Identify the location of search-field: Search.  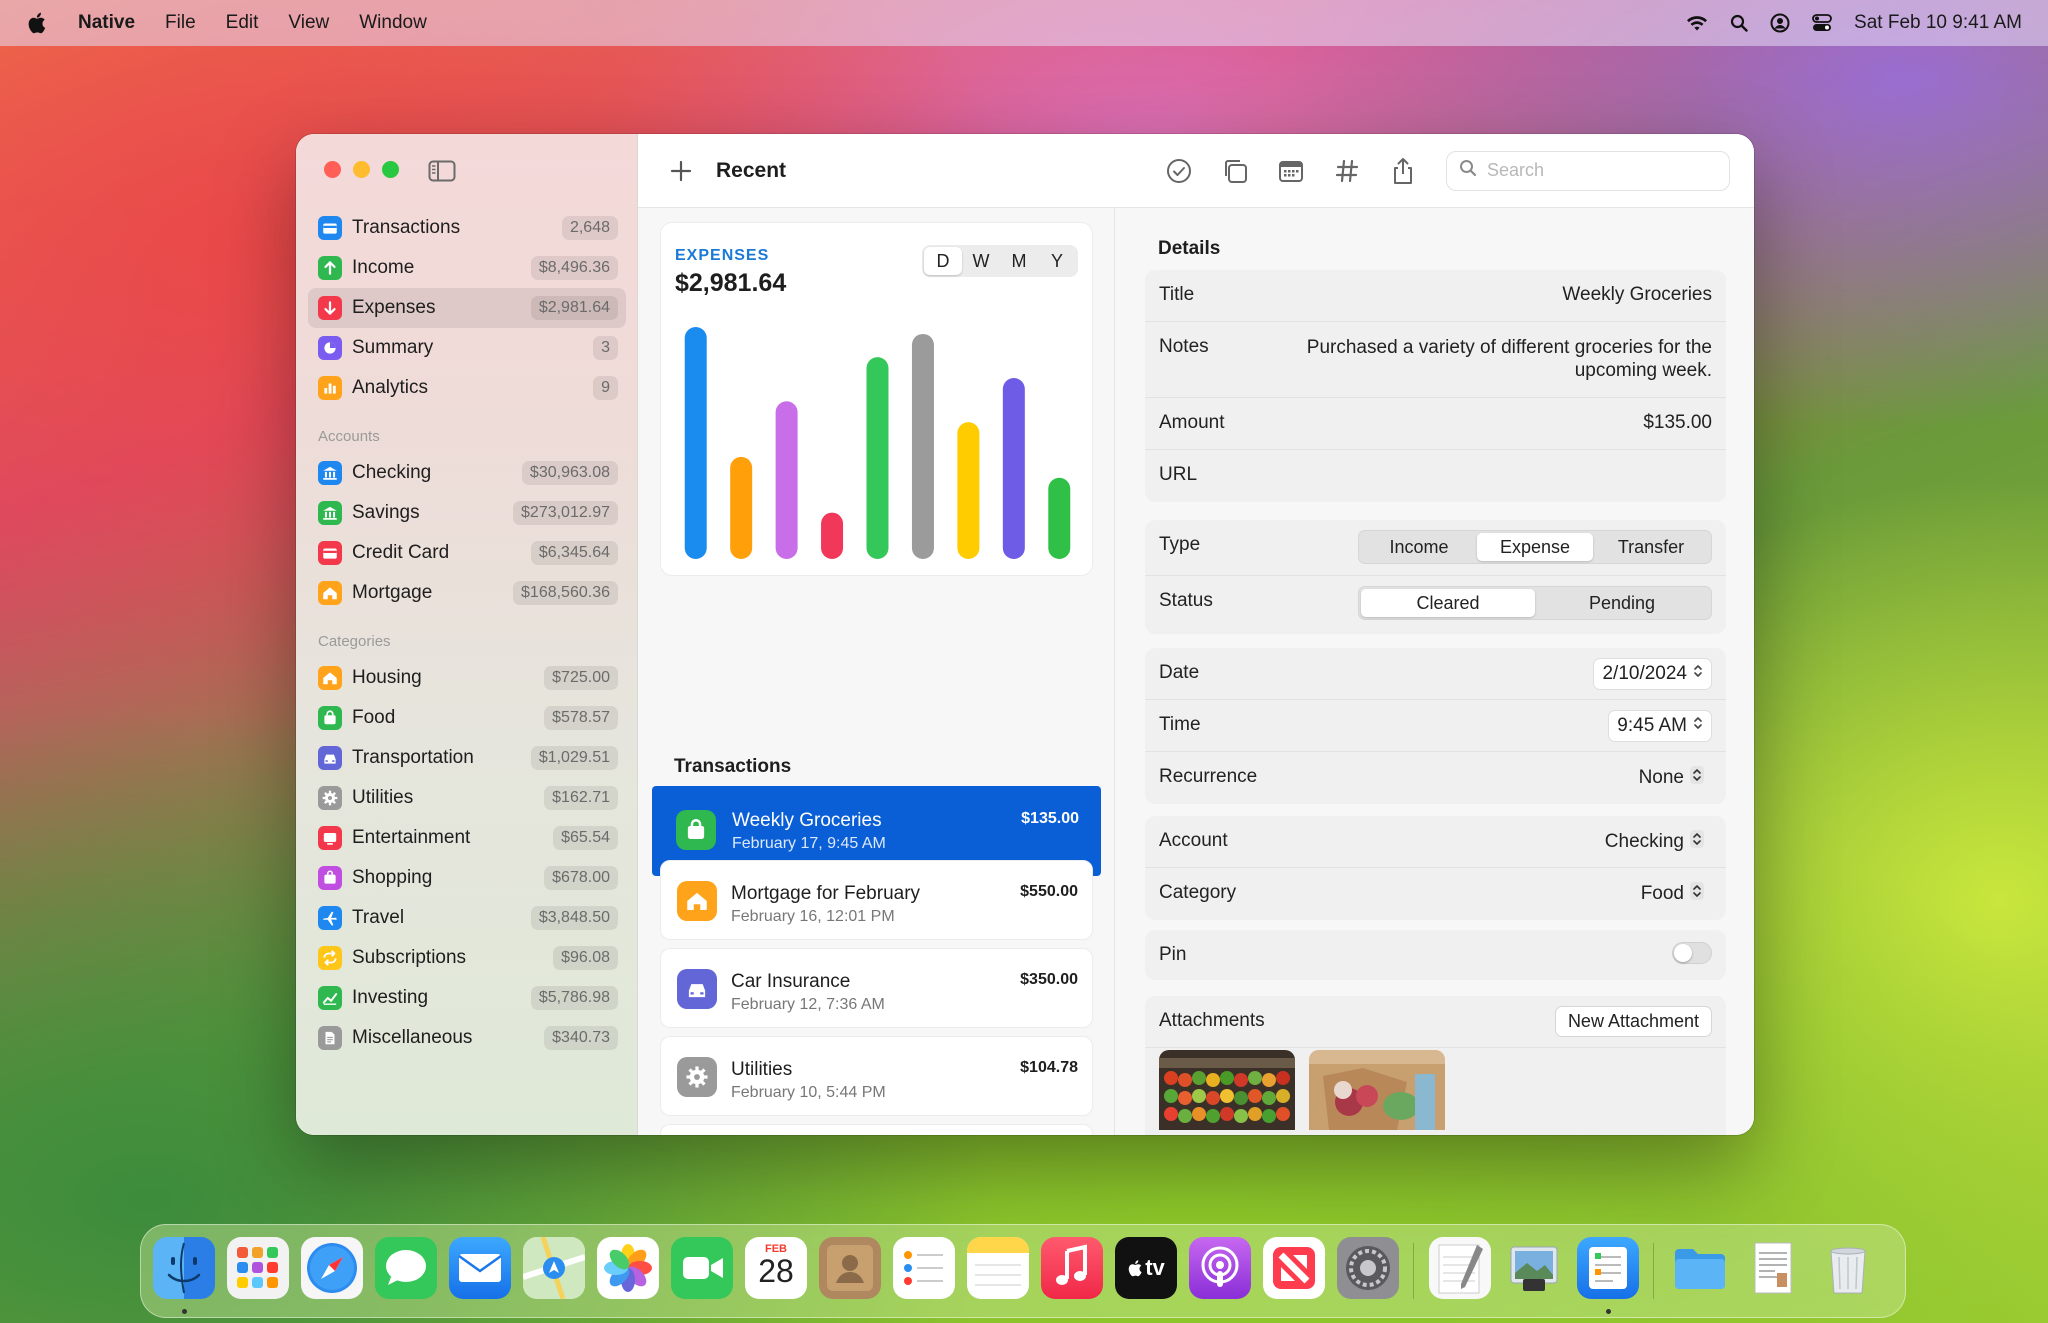
(1588, 170).